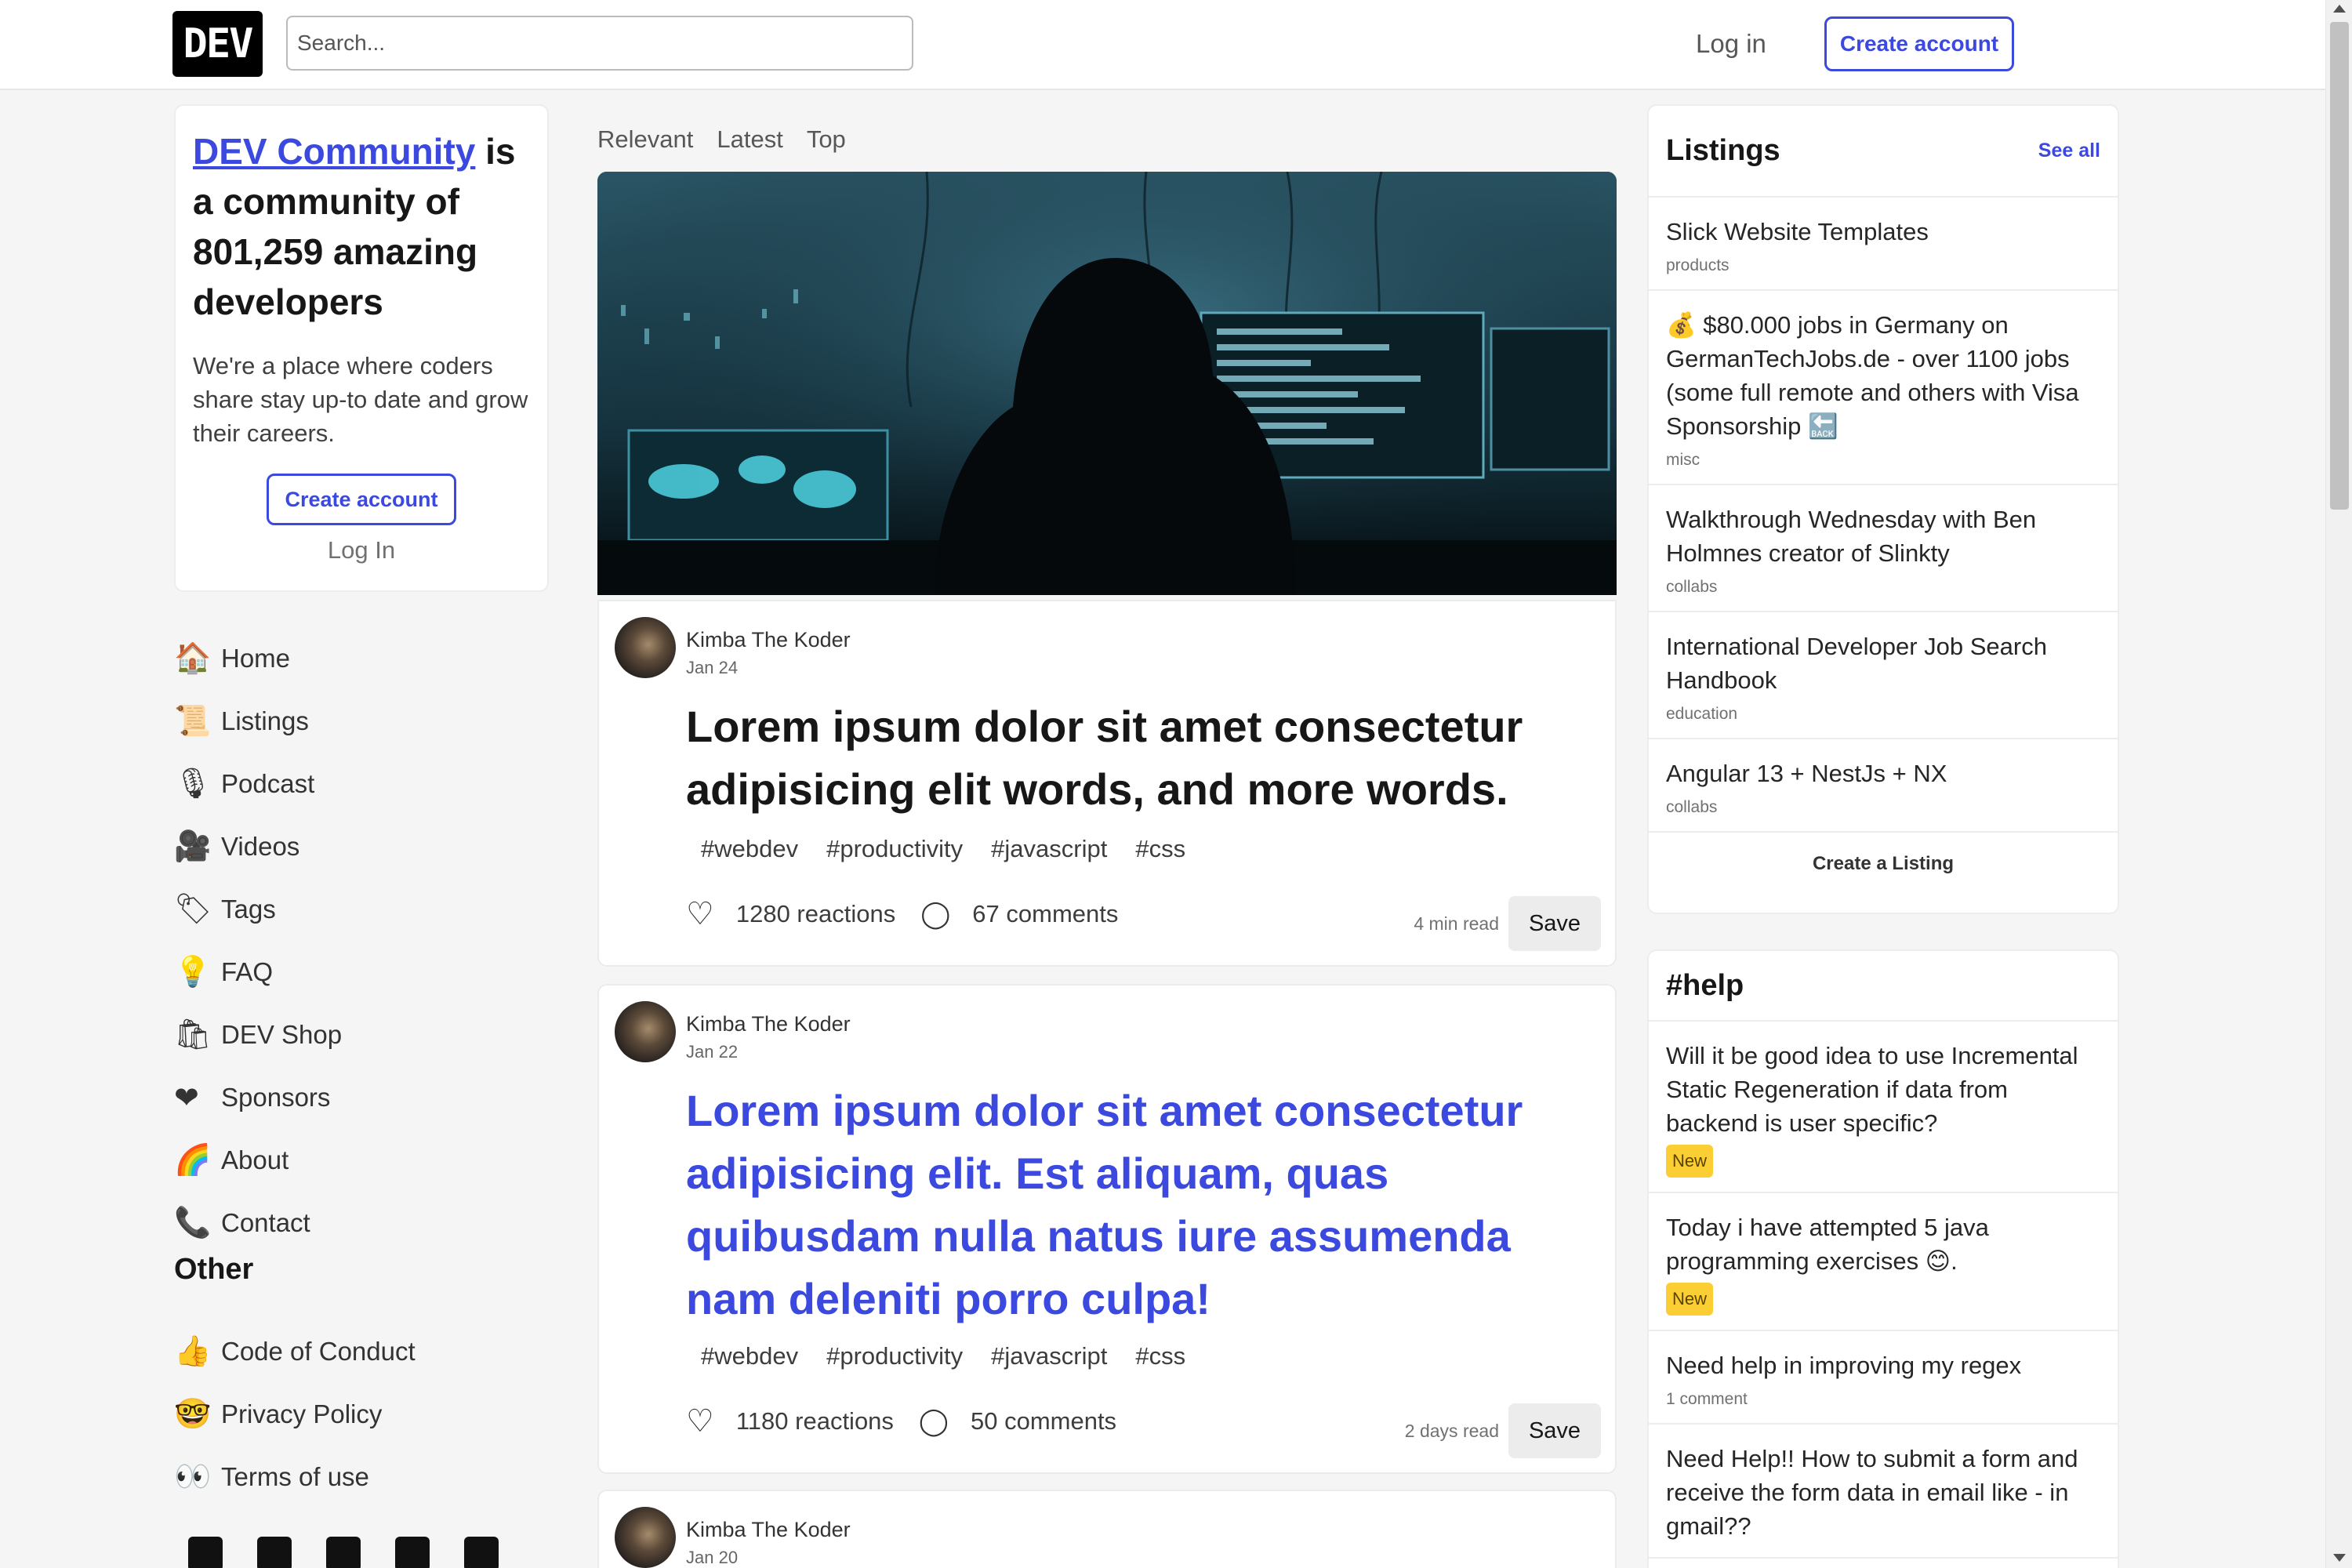 This screenshot has height=1568, width=2352. I want to click on post-card: Kimba The Koder Jan 20, so click(1107, 1529).